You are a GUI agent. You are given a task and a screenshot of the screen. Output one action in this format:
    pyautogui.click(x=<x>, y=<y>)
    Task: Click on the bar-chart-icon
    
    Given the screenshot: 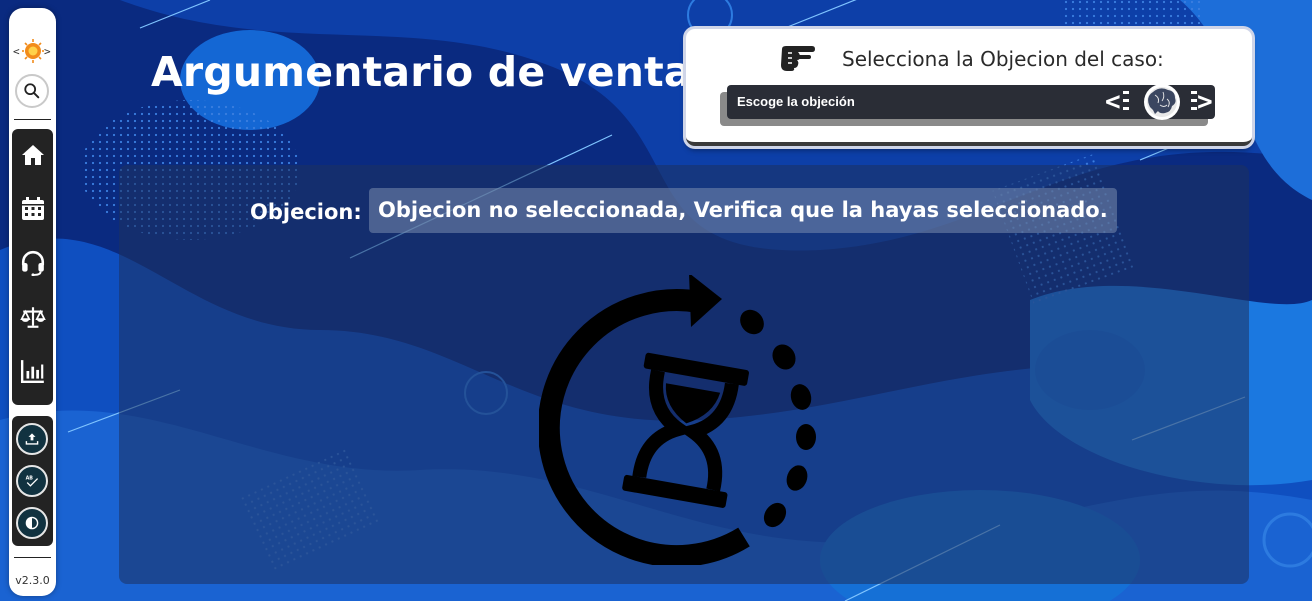 What is the action you would take?
    pyautogui.click(x=32, y=372)
    